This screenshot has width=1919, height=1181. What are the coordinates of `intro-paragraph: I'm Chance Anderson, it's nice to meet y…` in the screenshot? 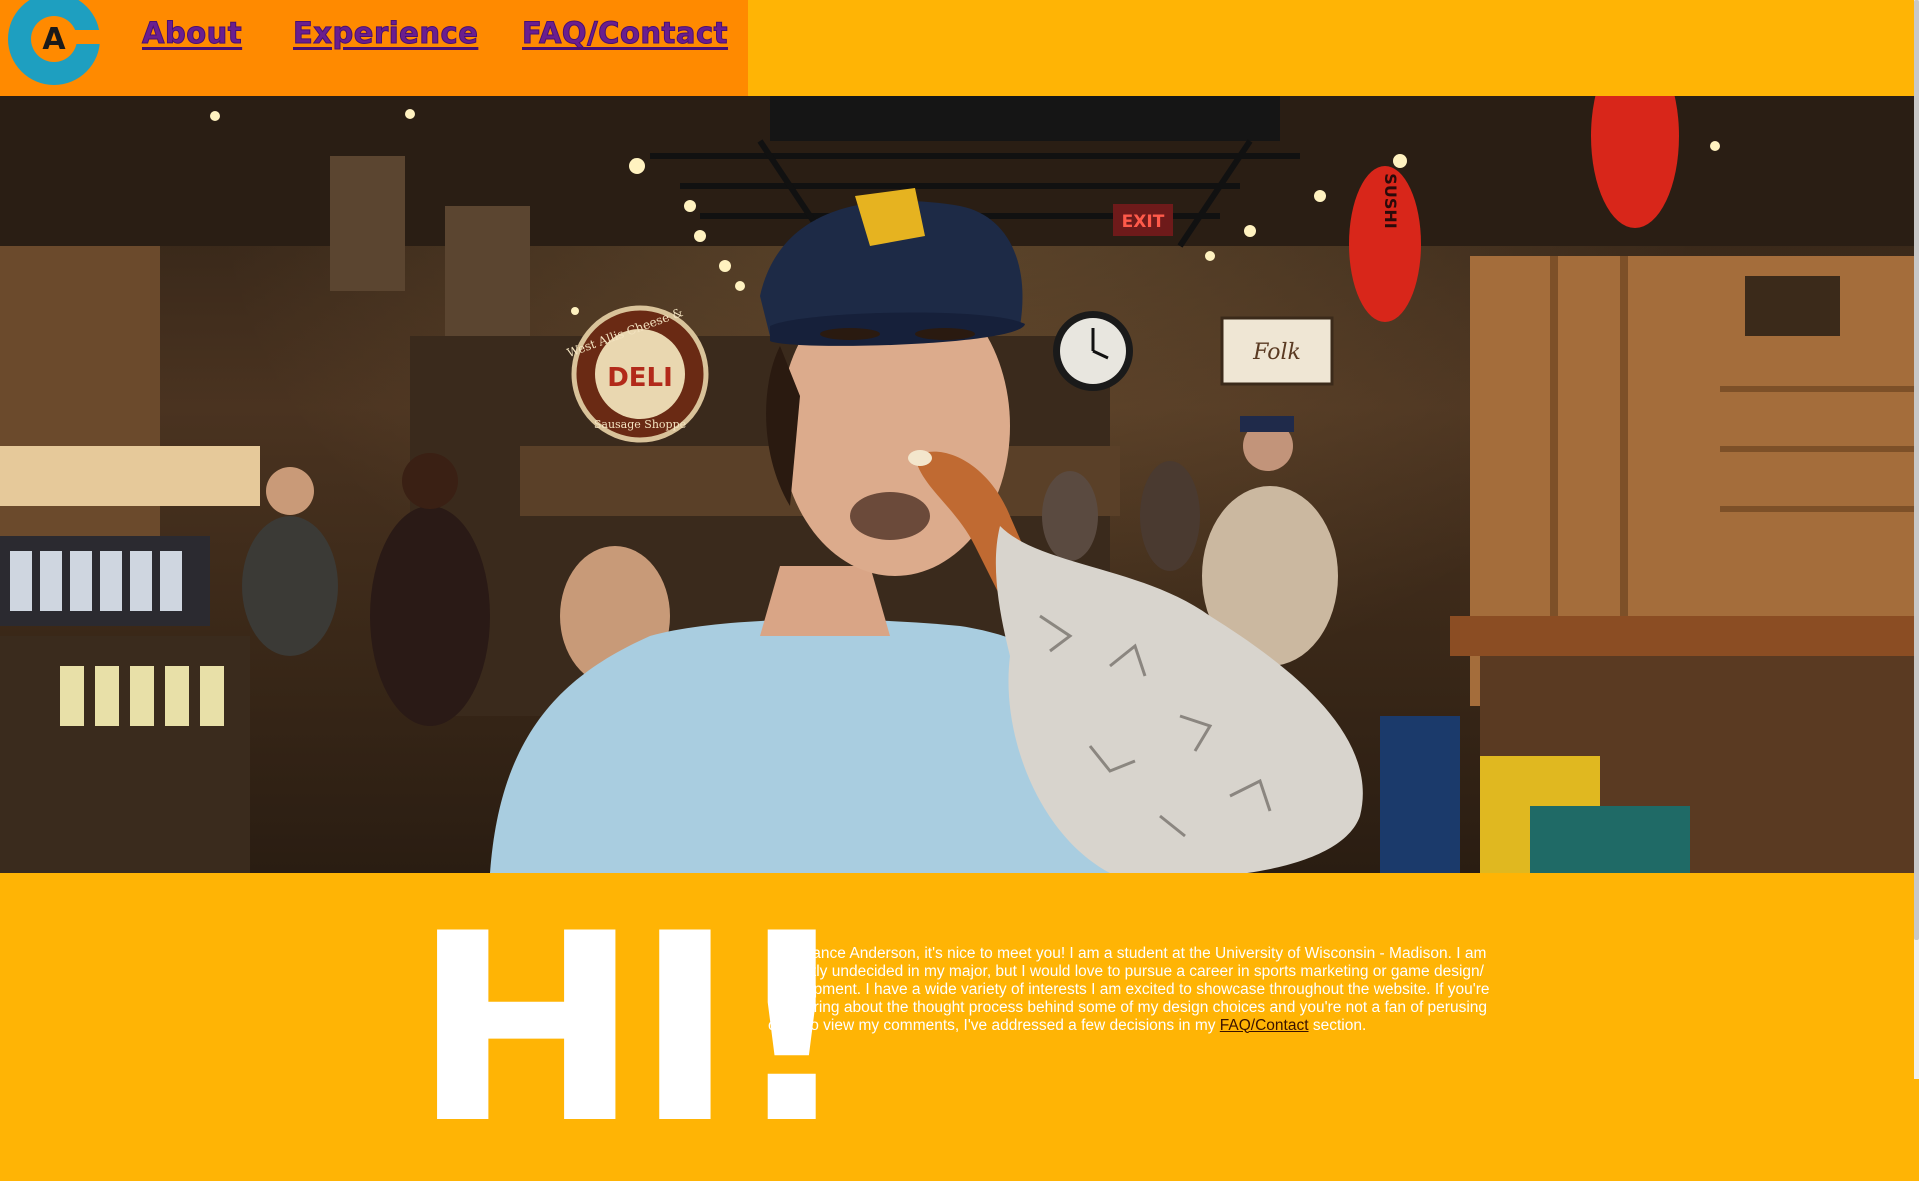 It's located at (1143, 990).